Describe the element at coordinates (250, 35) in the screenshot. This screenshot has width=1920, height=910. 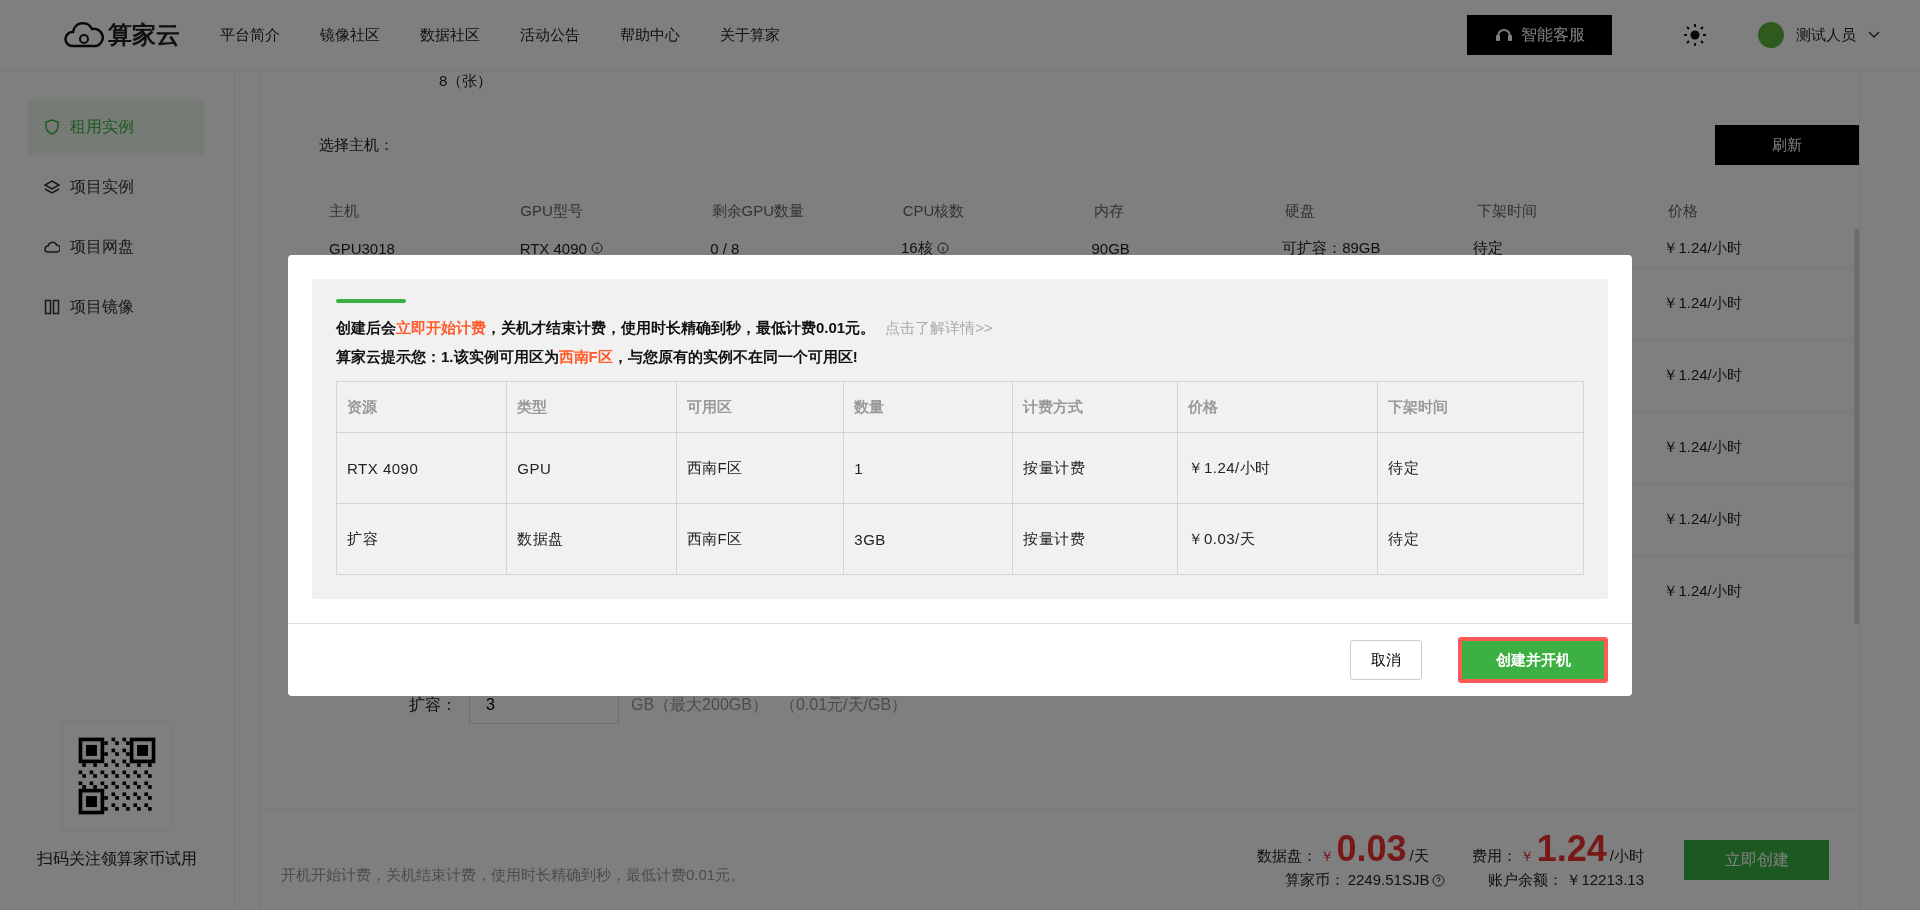
I see `nav-link: 平台简介` at that location.